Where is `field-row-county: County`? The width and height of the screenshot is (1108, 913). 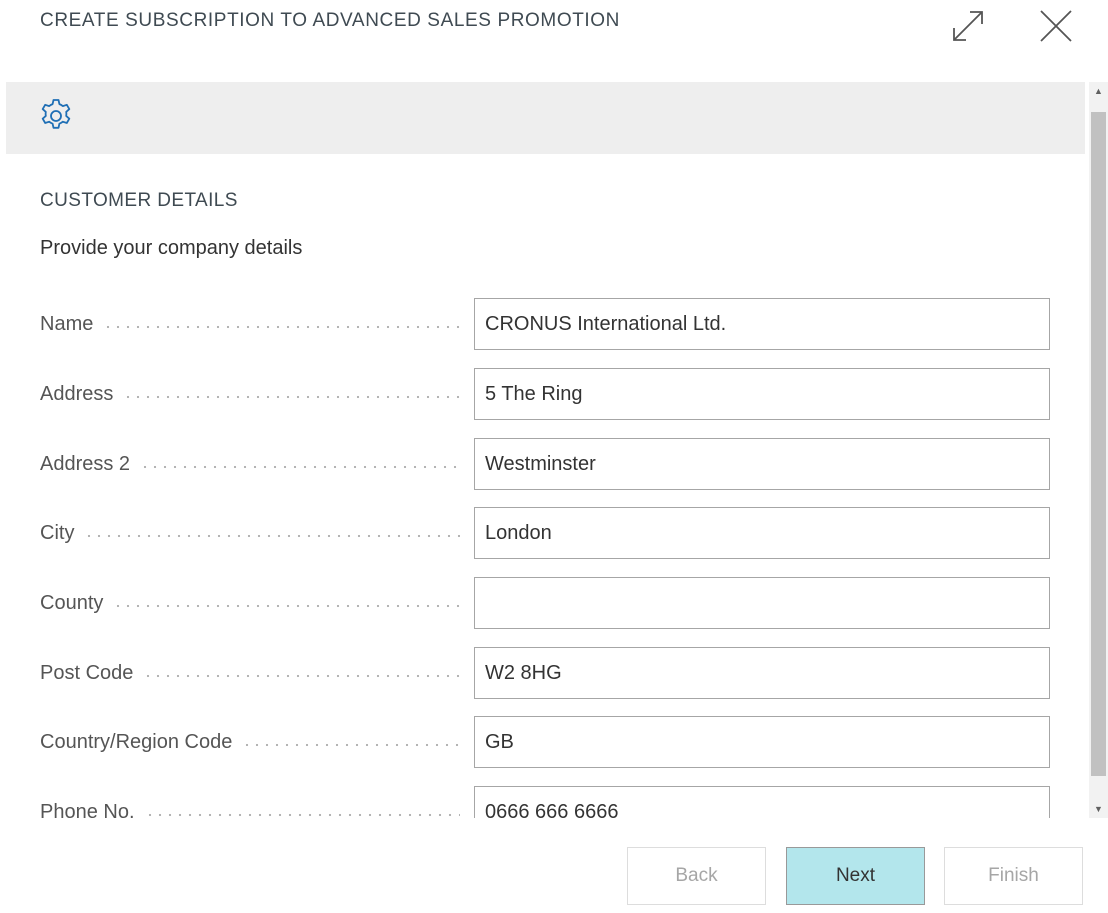
field-row-county: County is located at coordinates (545, 603).